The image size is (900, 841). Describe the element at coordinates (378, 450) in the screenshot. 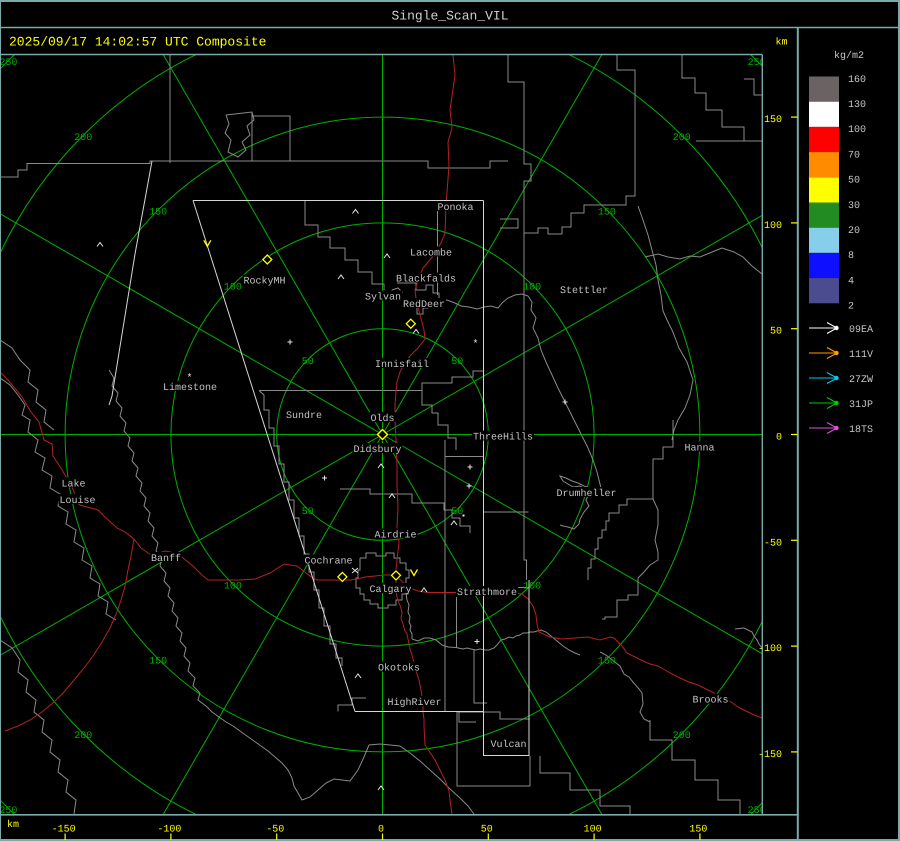

I see `svg-text: Didsbury` at that location.